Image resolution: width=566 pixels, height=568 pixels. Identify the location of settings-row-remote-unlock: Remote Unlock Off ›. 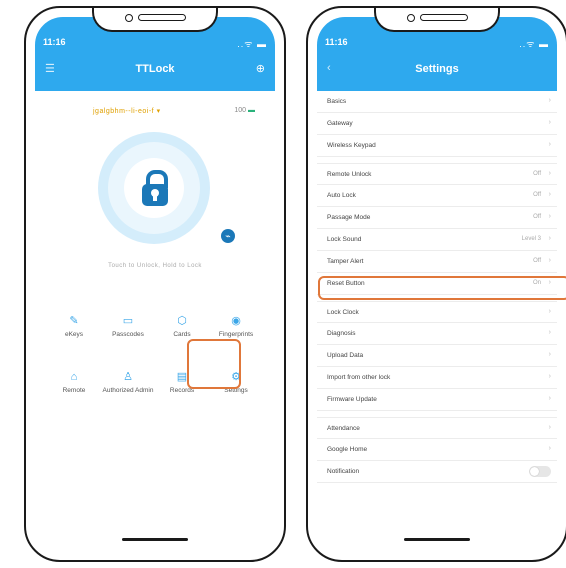
(437, 174).